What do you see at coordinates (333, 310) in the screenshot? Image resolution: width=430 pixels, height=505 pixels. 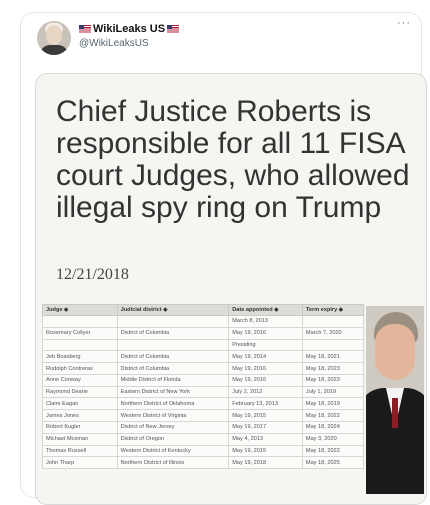 I see `column-header: Term expiry ◆` at bounding box center [333, 310].